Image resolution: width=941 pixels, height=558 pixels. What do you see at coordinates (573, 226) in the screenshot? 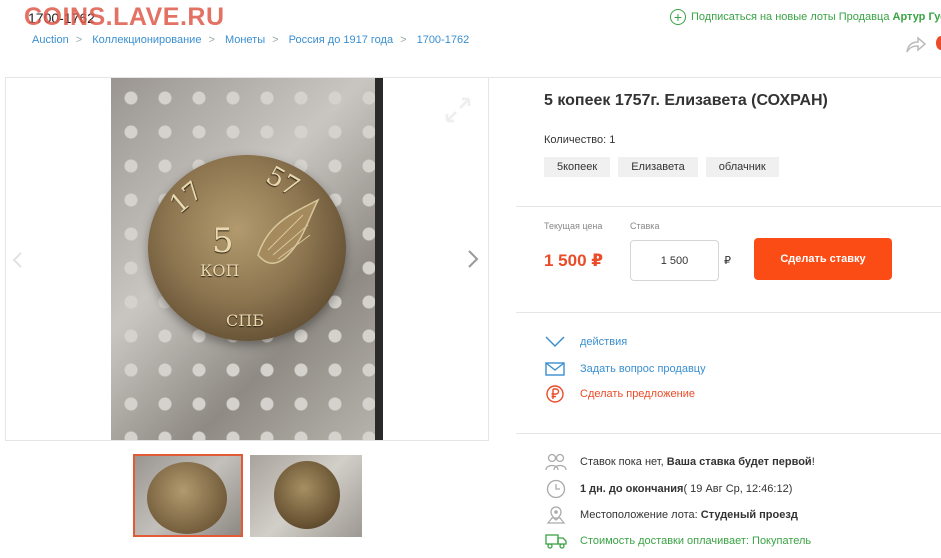
I see `current-price-label: Текущая цена` at bounding box center [573, 226].